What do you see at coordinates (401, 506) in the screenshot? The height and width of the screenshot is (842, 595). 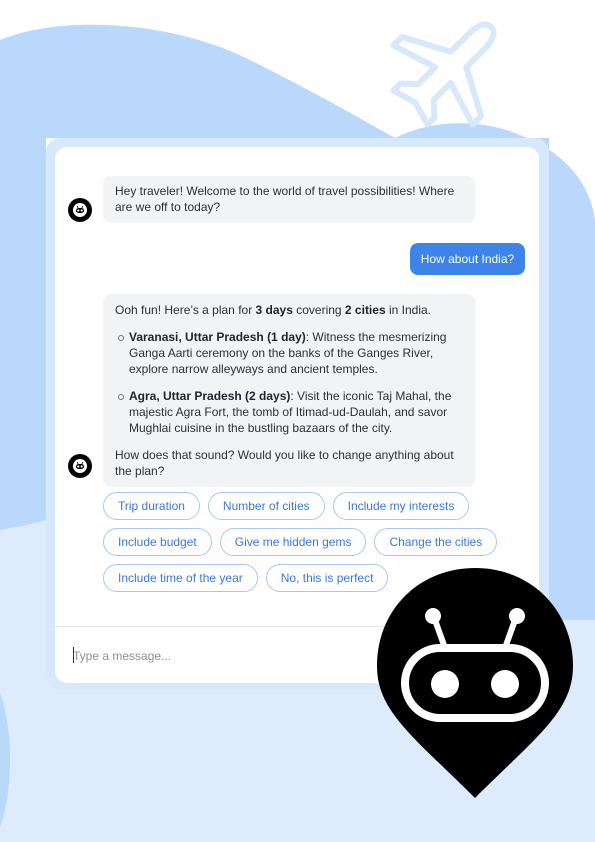 I see `chip-include-my-interests: Include my interests` at bounding box center [401, 506].